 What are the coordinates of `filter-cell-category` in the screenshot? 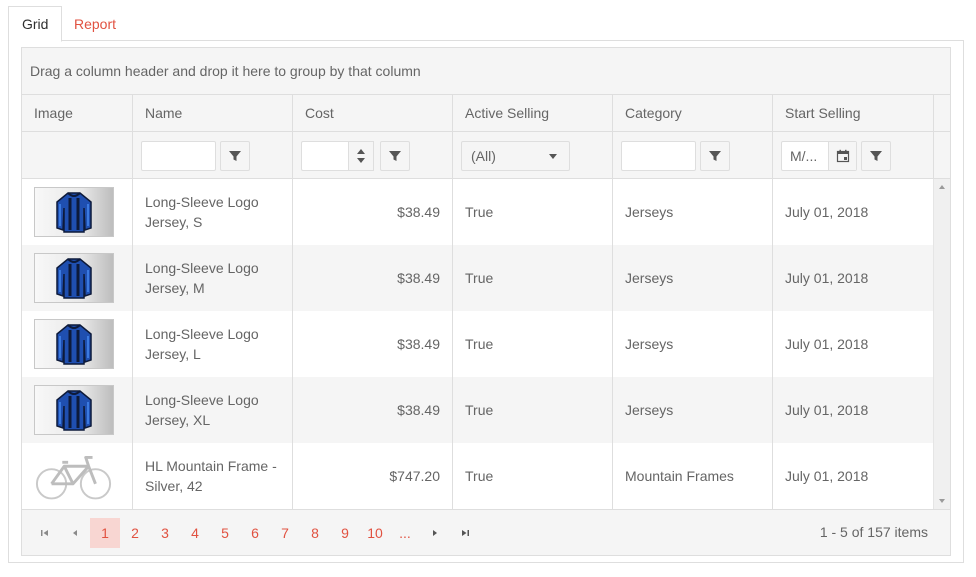 It's located at (693, 155).